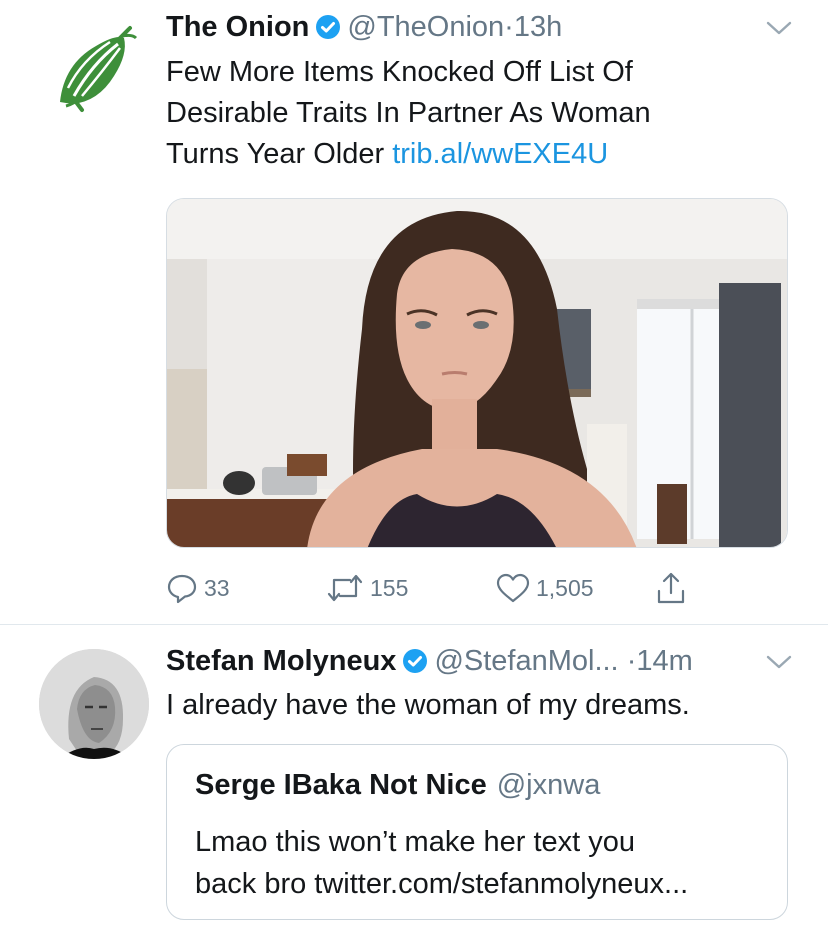  I want to click on like-button: 1,505, so click(545, 588).